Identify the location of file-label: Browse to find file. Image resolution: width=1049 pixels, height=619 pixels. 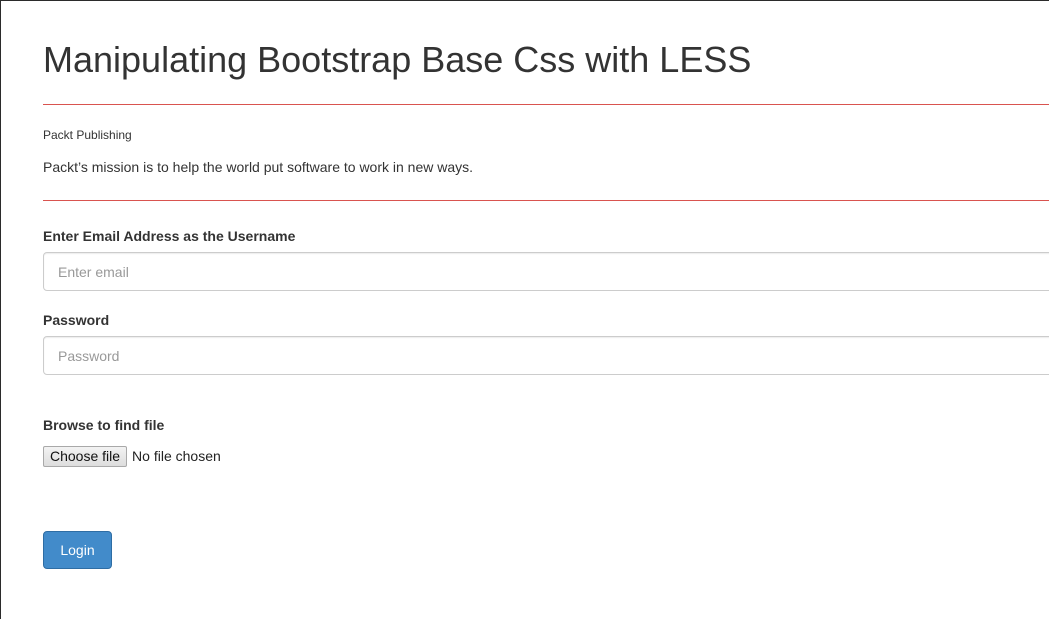
(104, 425).